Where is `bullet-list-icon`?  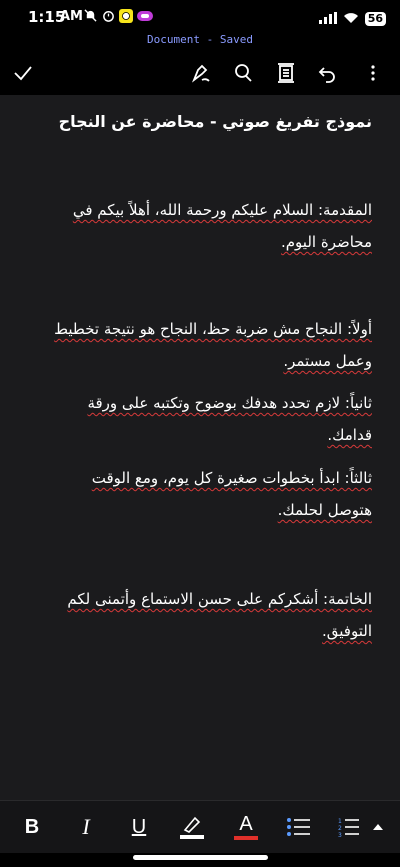 bullet-list-icon is located at coordinates (298, 827).